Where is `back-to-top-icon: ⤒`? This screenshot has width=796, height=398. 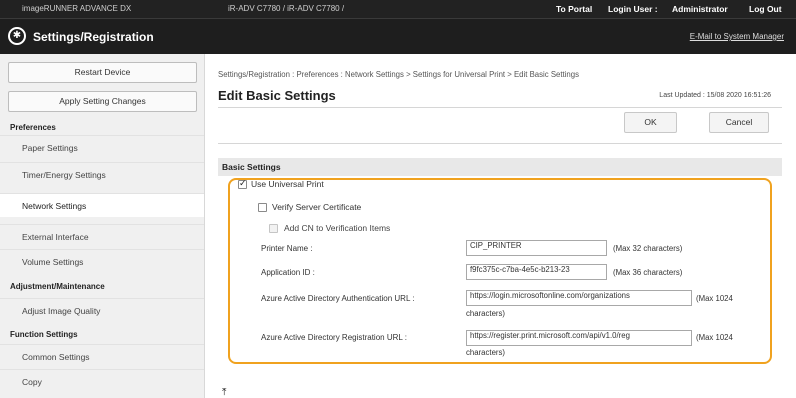
back-to-top-icon: ⤒ is located at coordinates (224, 392).